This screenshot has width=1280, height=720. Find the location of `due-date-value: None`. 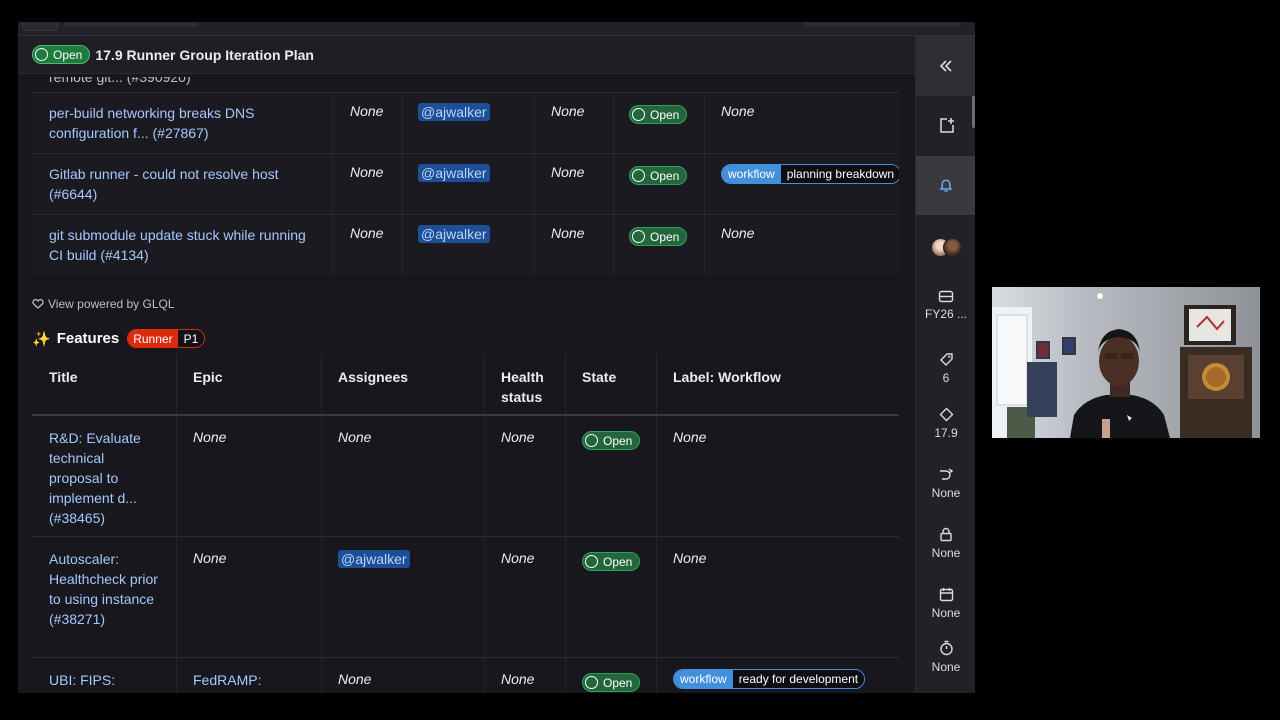

due-date-value: None is located at coordinates (946, 613).